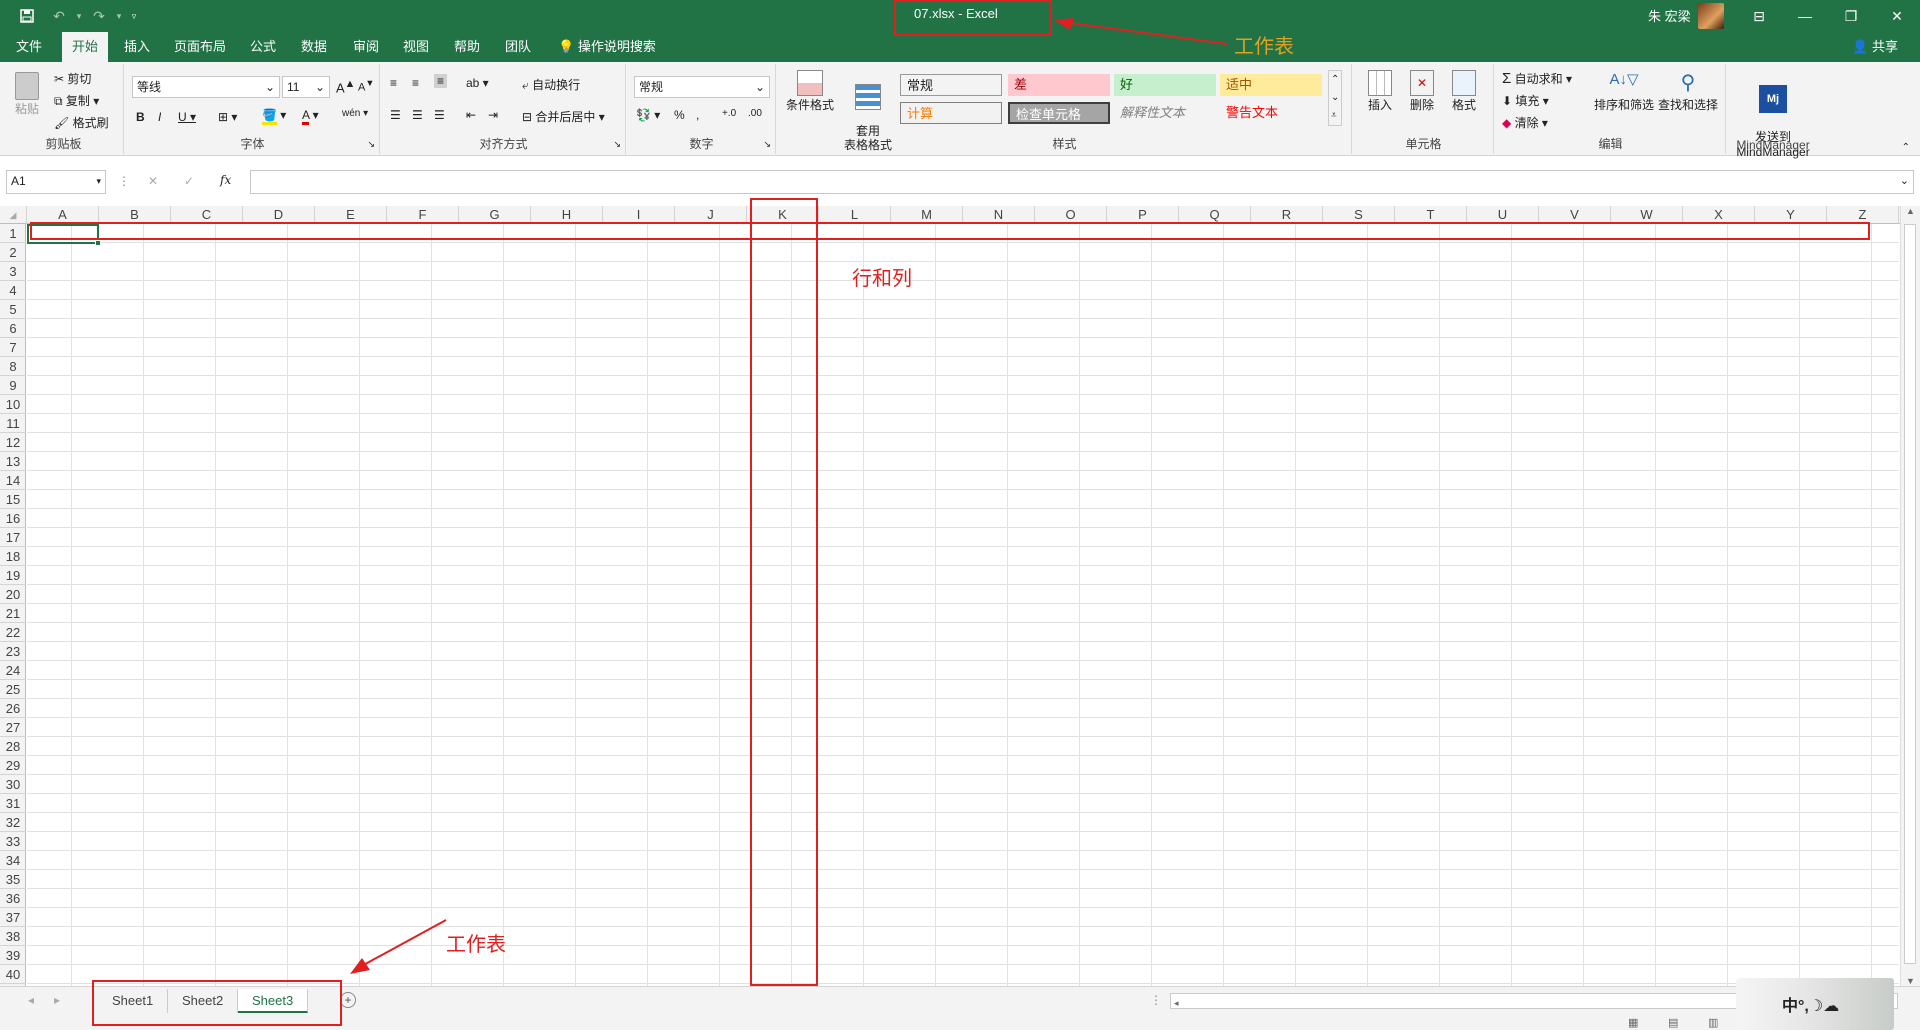 The width and height of the screenshot is (1920, 1030). Describe the element at coordinates (345, 86) in the screenshot. I see `grow-font-button: A▲` at that location.